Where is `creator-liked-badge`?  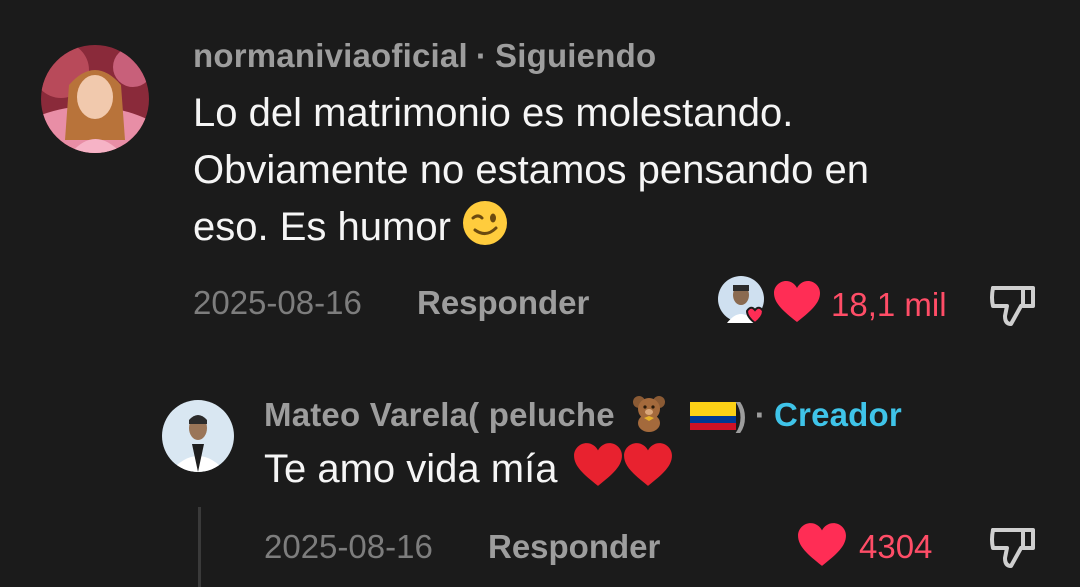 creator-liked-badge is located at coordinates (743, 301).